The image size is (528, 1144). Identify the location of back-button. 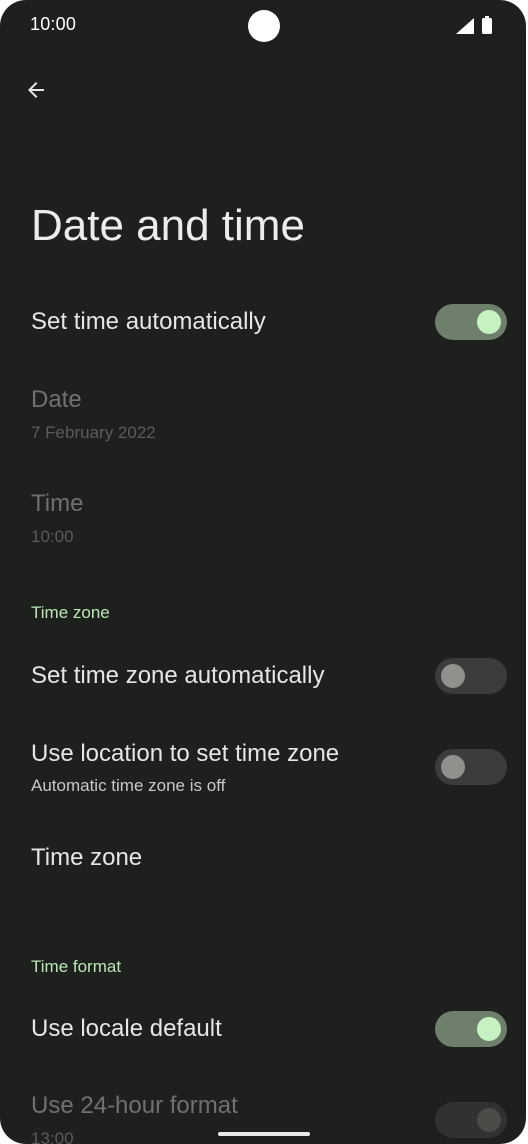
(36, 90).